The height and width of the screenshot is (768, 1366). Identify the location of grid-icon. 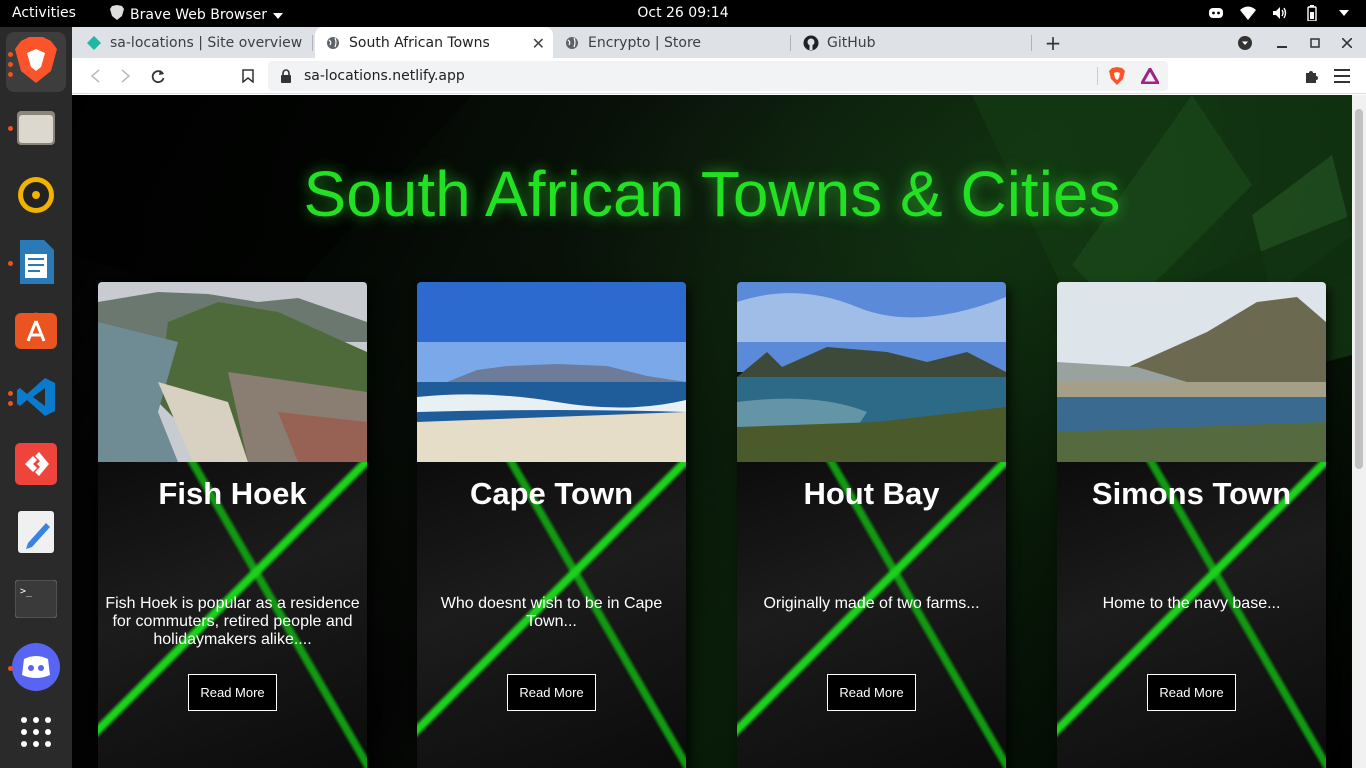
(36, 734).